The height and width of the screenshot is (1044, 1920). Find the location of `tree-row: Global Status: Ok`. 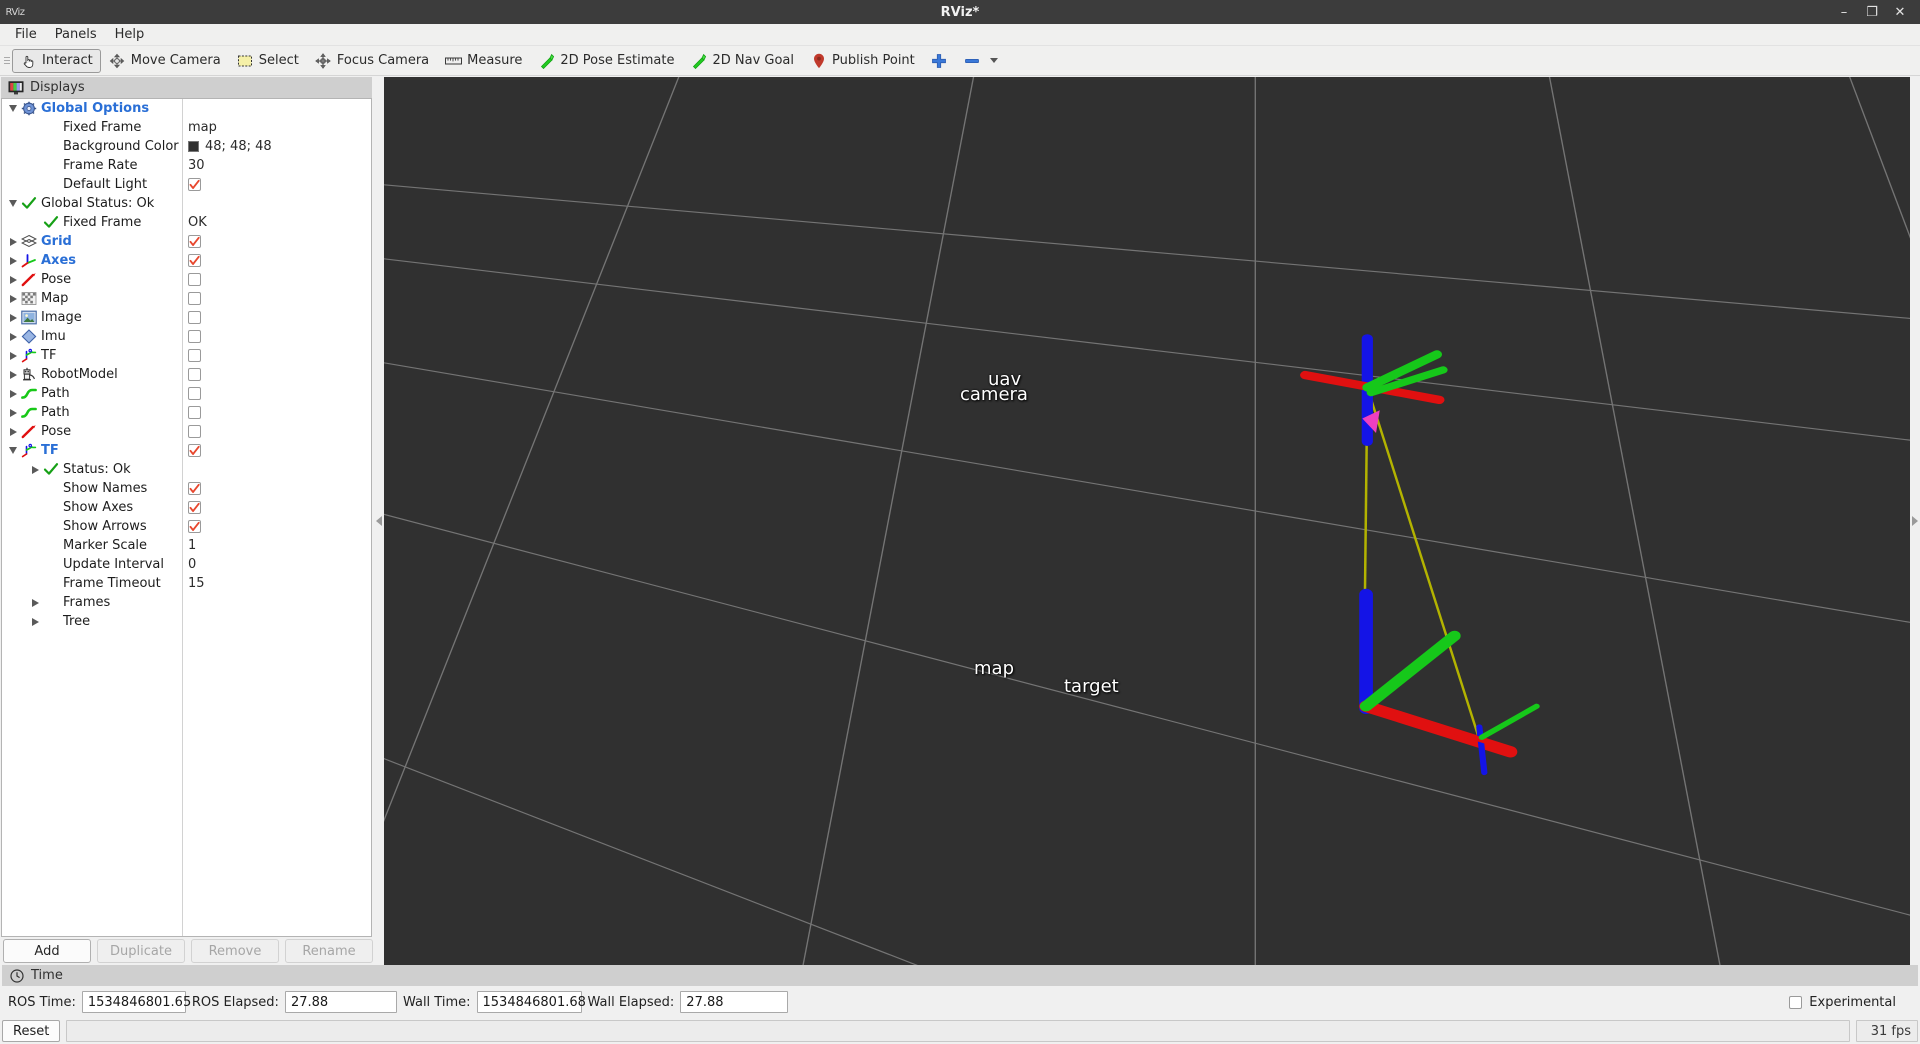

tree-row: Global Status: Ok is located at coordinates (186, 203).